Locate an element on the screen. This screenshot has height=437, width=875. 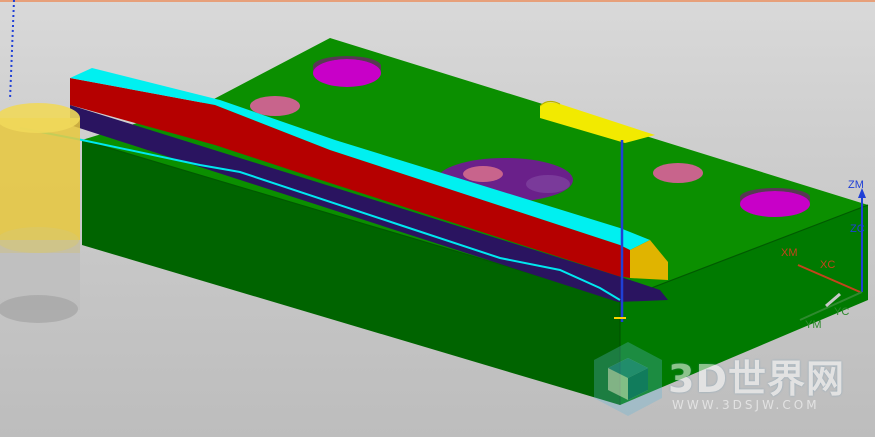
pocket-purple-hole is located at coordinates (483, 174).